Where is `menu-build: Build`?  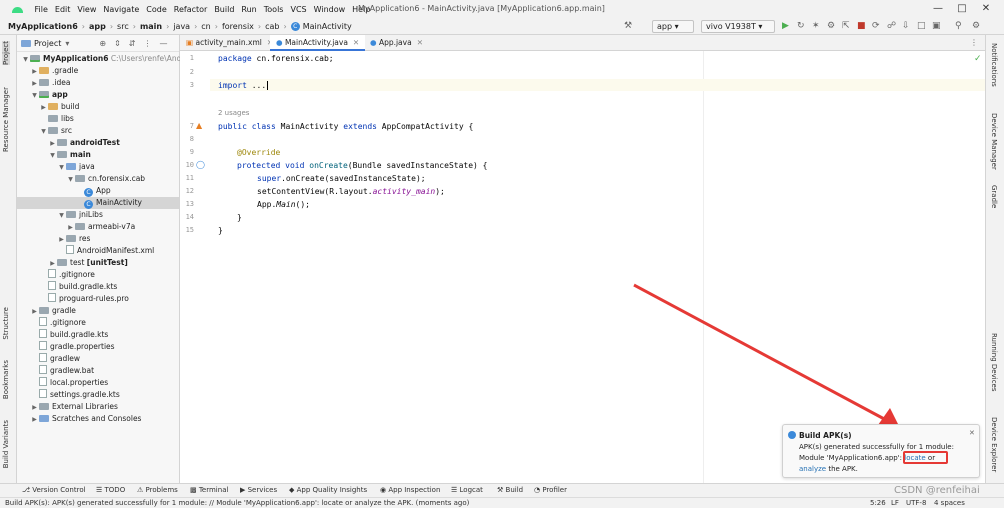 menu-build: Build is located at coordinates (224, 9).